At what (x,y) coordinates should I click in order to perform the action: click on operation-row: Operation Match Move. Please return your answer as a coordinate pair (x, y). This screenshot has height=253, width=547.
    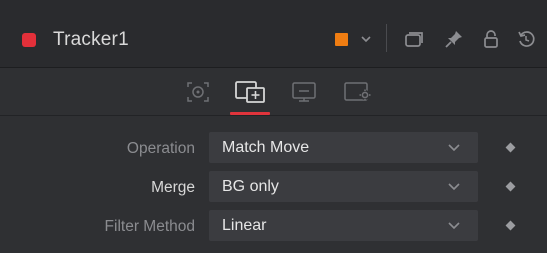
    Looking at the image, I should click on (273, 149).